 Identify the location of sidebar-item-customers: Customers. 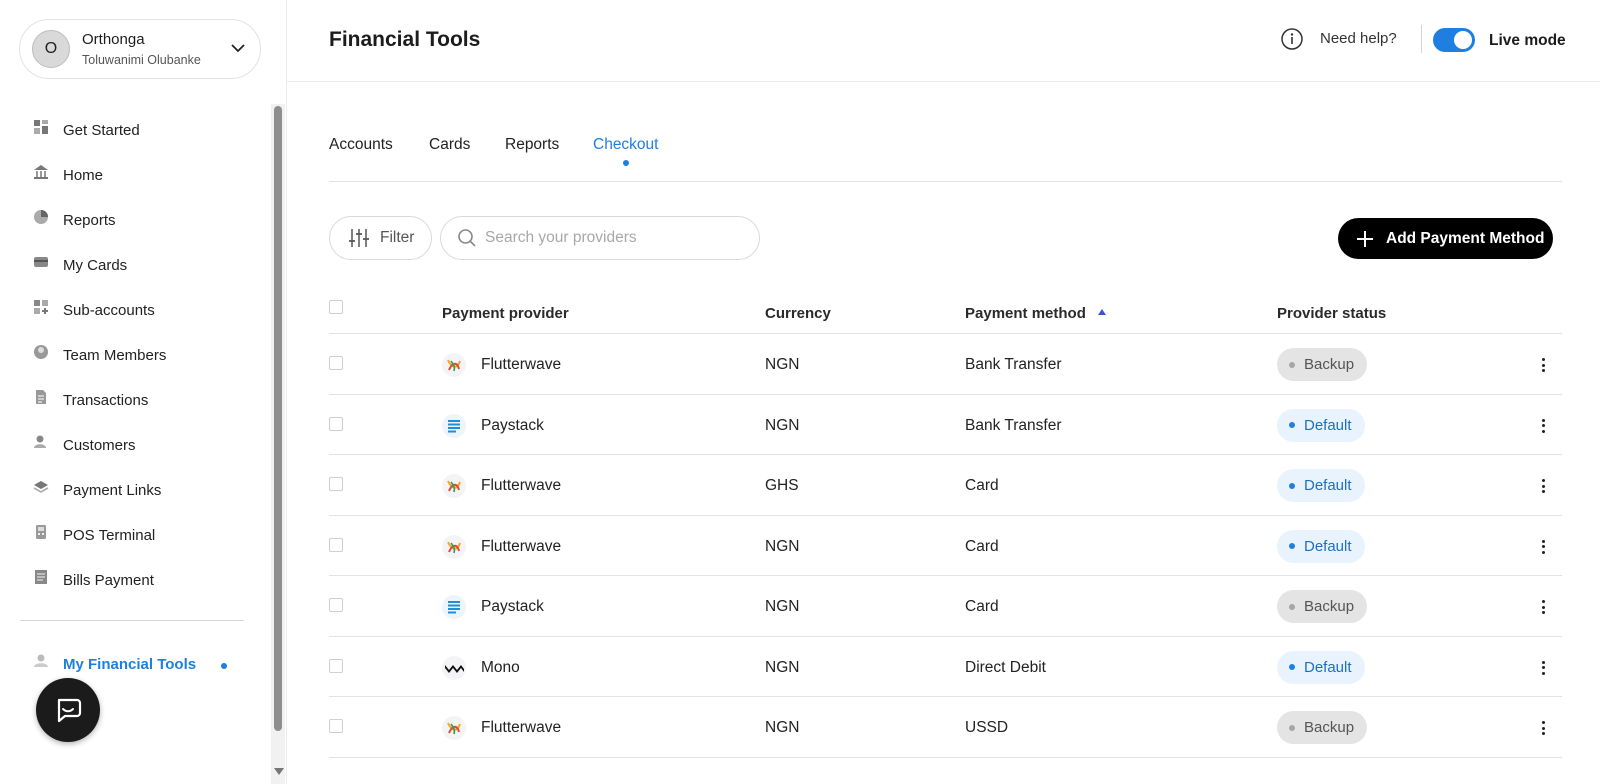
(135, 445).